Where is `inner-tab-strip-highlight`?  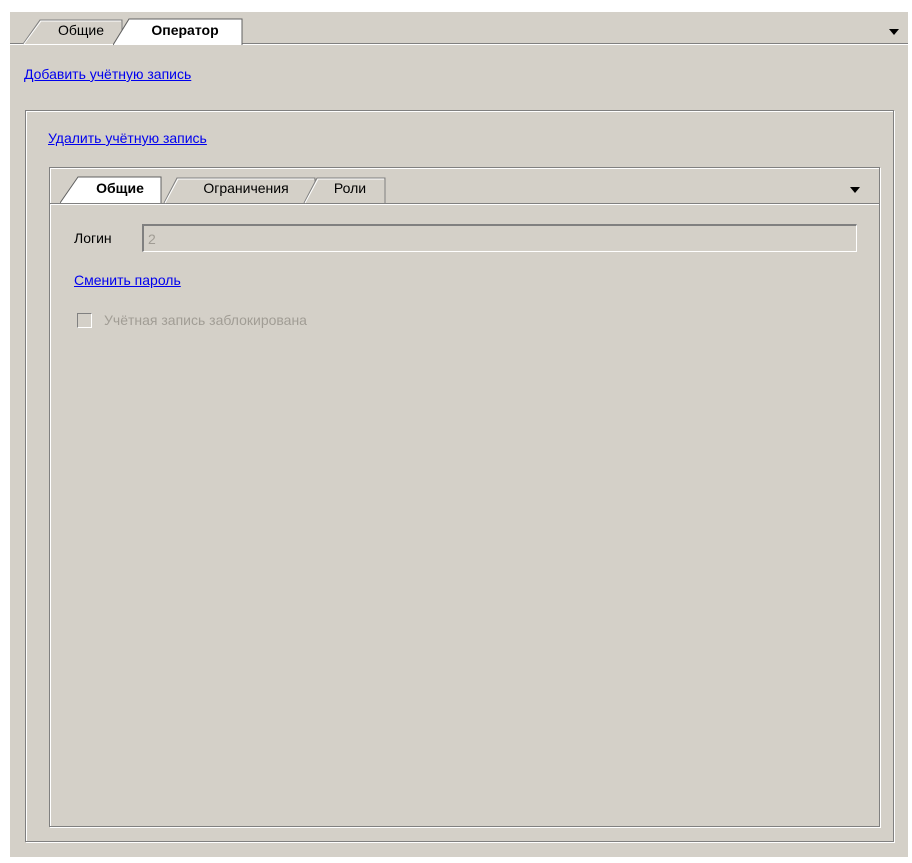 inner-tab-strip-highlight is located at coordinates (464, 204).